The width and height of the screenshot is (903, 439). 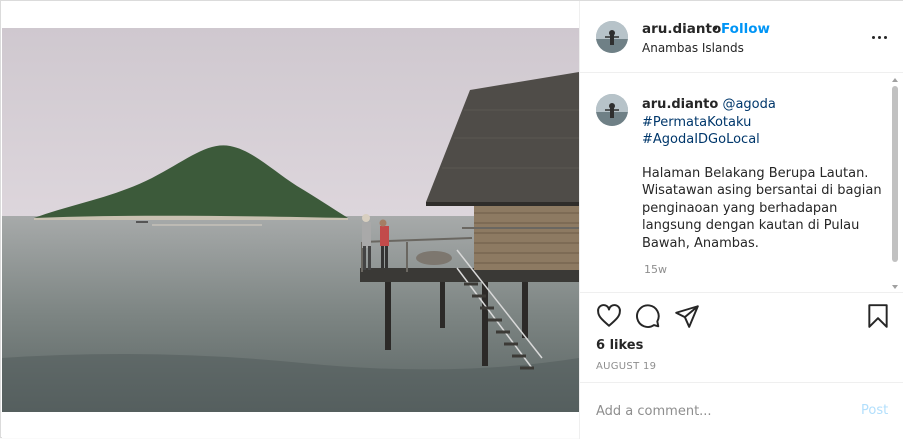 I want to click on share-icon, so click(x=687, y=316).